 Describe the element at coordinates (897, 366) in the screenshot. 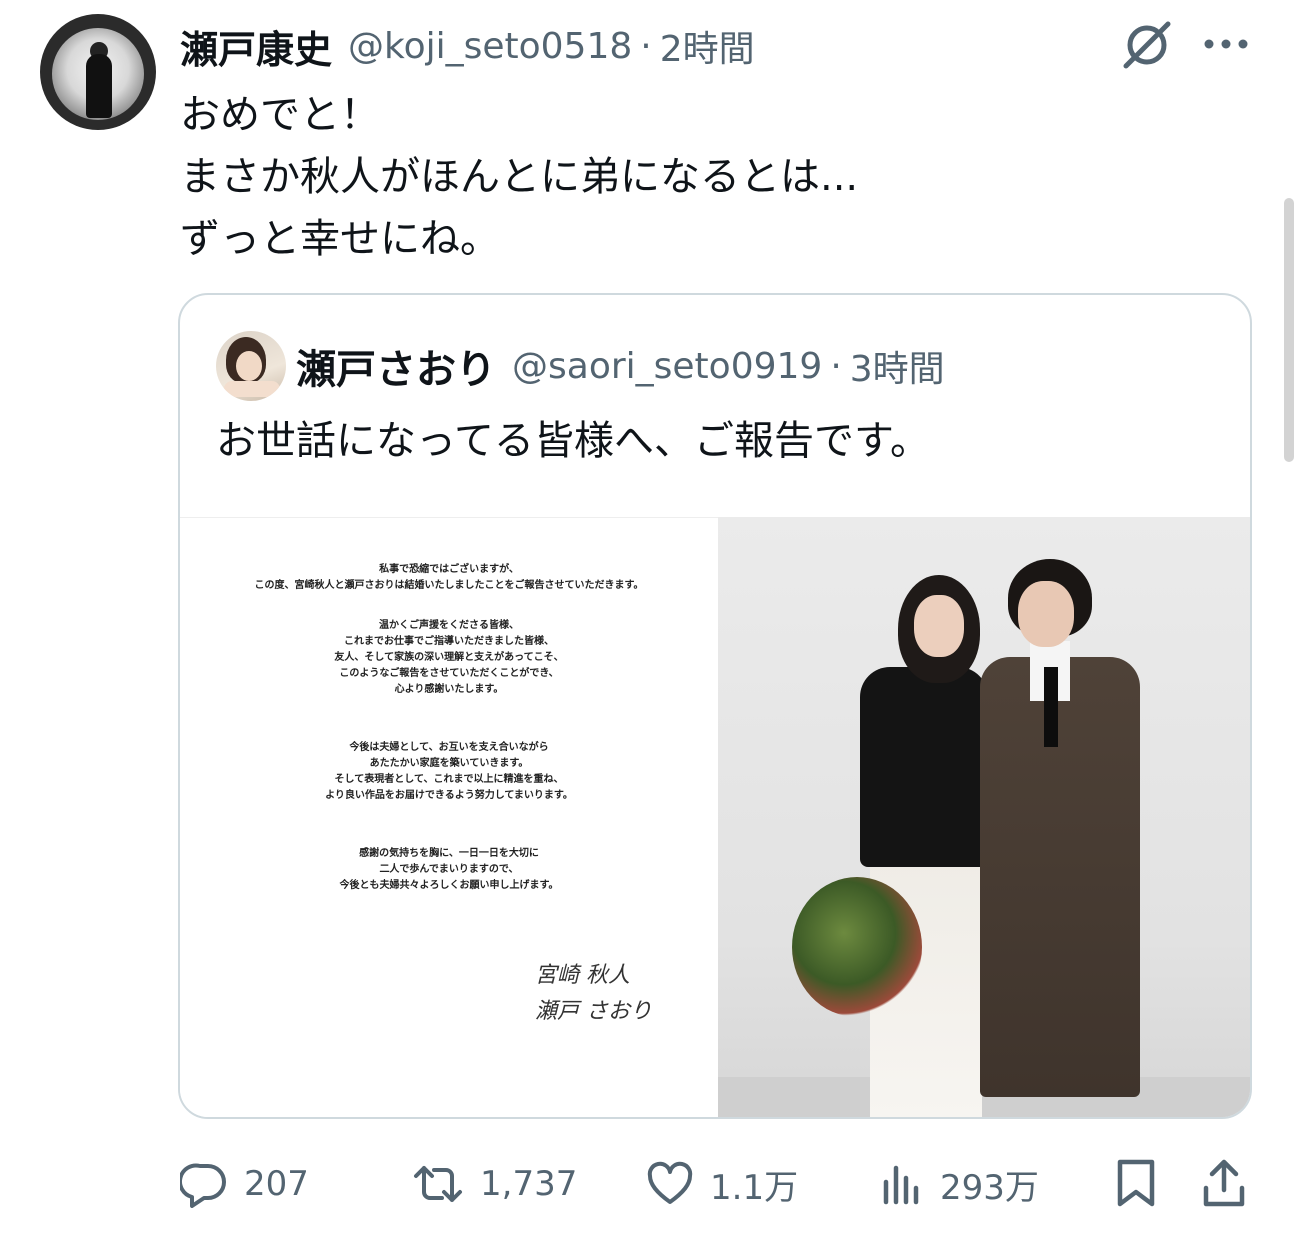

I see `quote-time: 3時間` at that location.